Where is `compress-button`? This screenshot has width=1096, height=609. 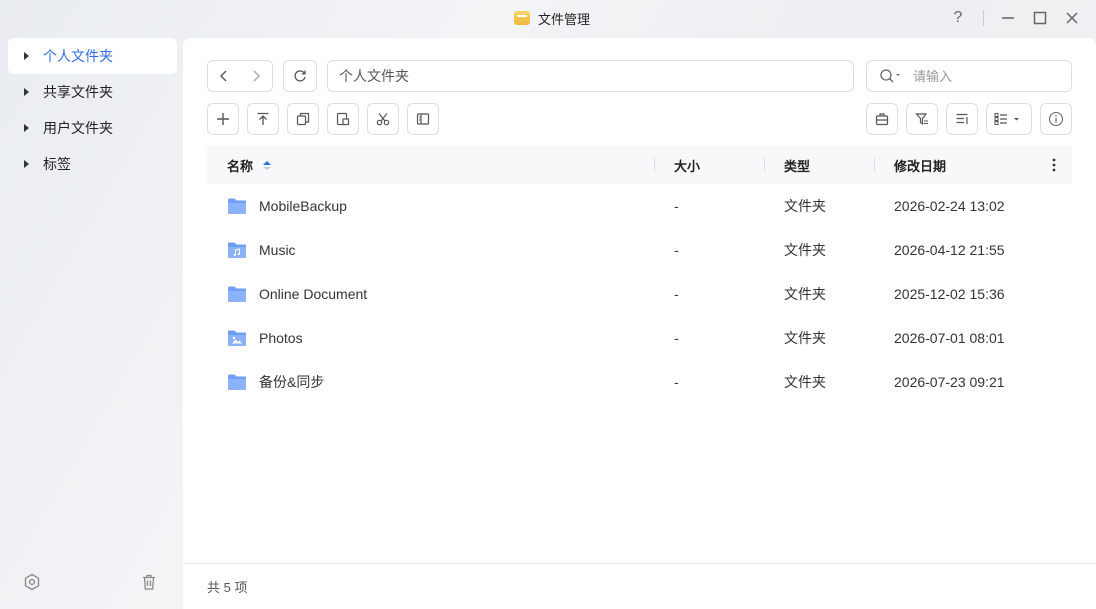 compress-button is located at coordinates (423, 119).